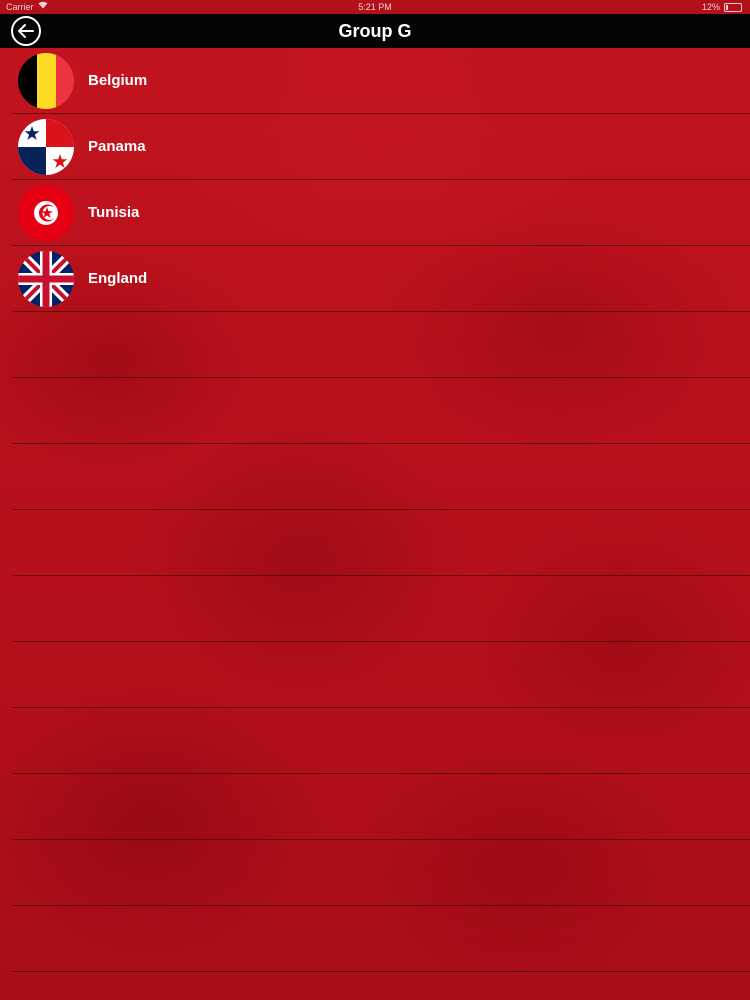 This screenshot has width=750, height=1000. What do you see at coordinates (381, 81) in the screenshot?
I see `team-row-belgium: Belgium` at bounding box center [381, 81].